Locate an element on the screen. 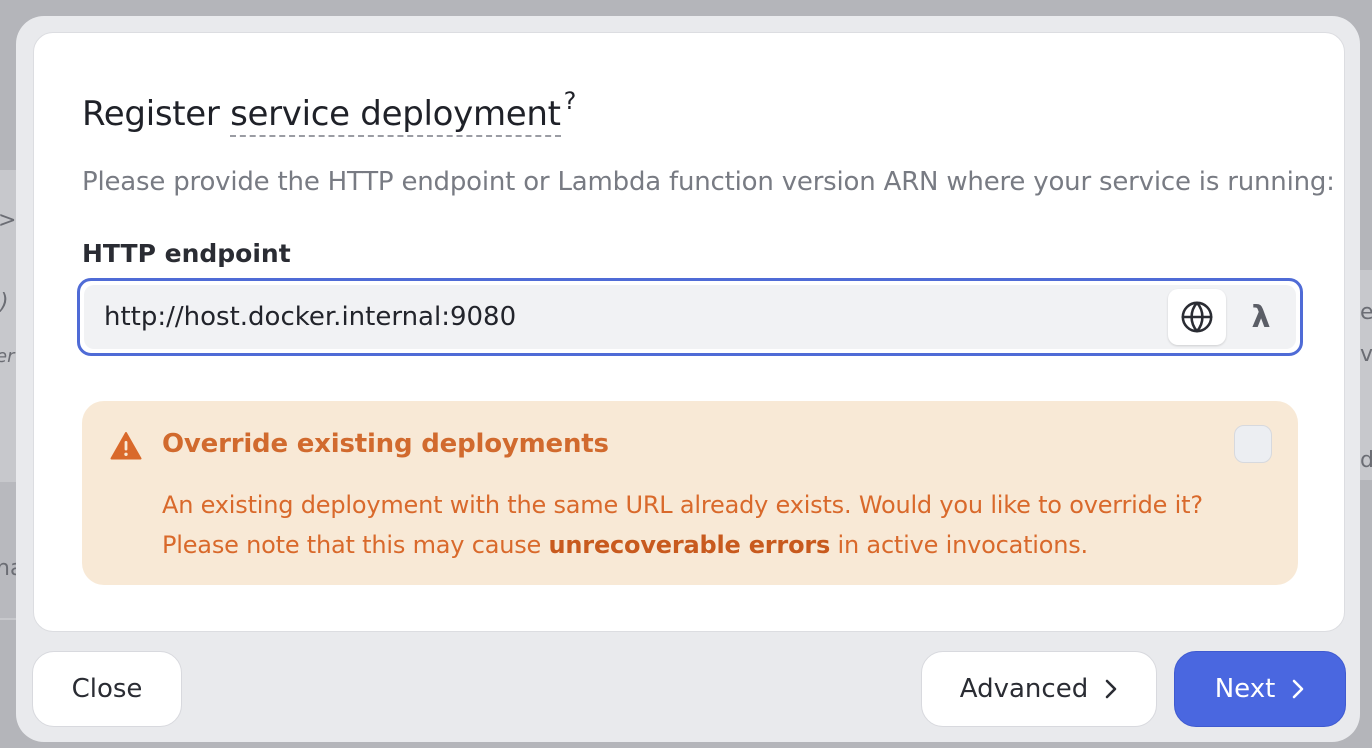  dialog-title: Register service deployment? is located at coordinates (329, 112).